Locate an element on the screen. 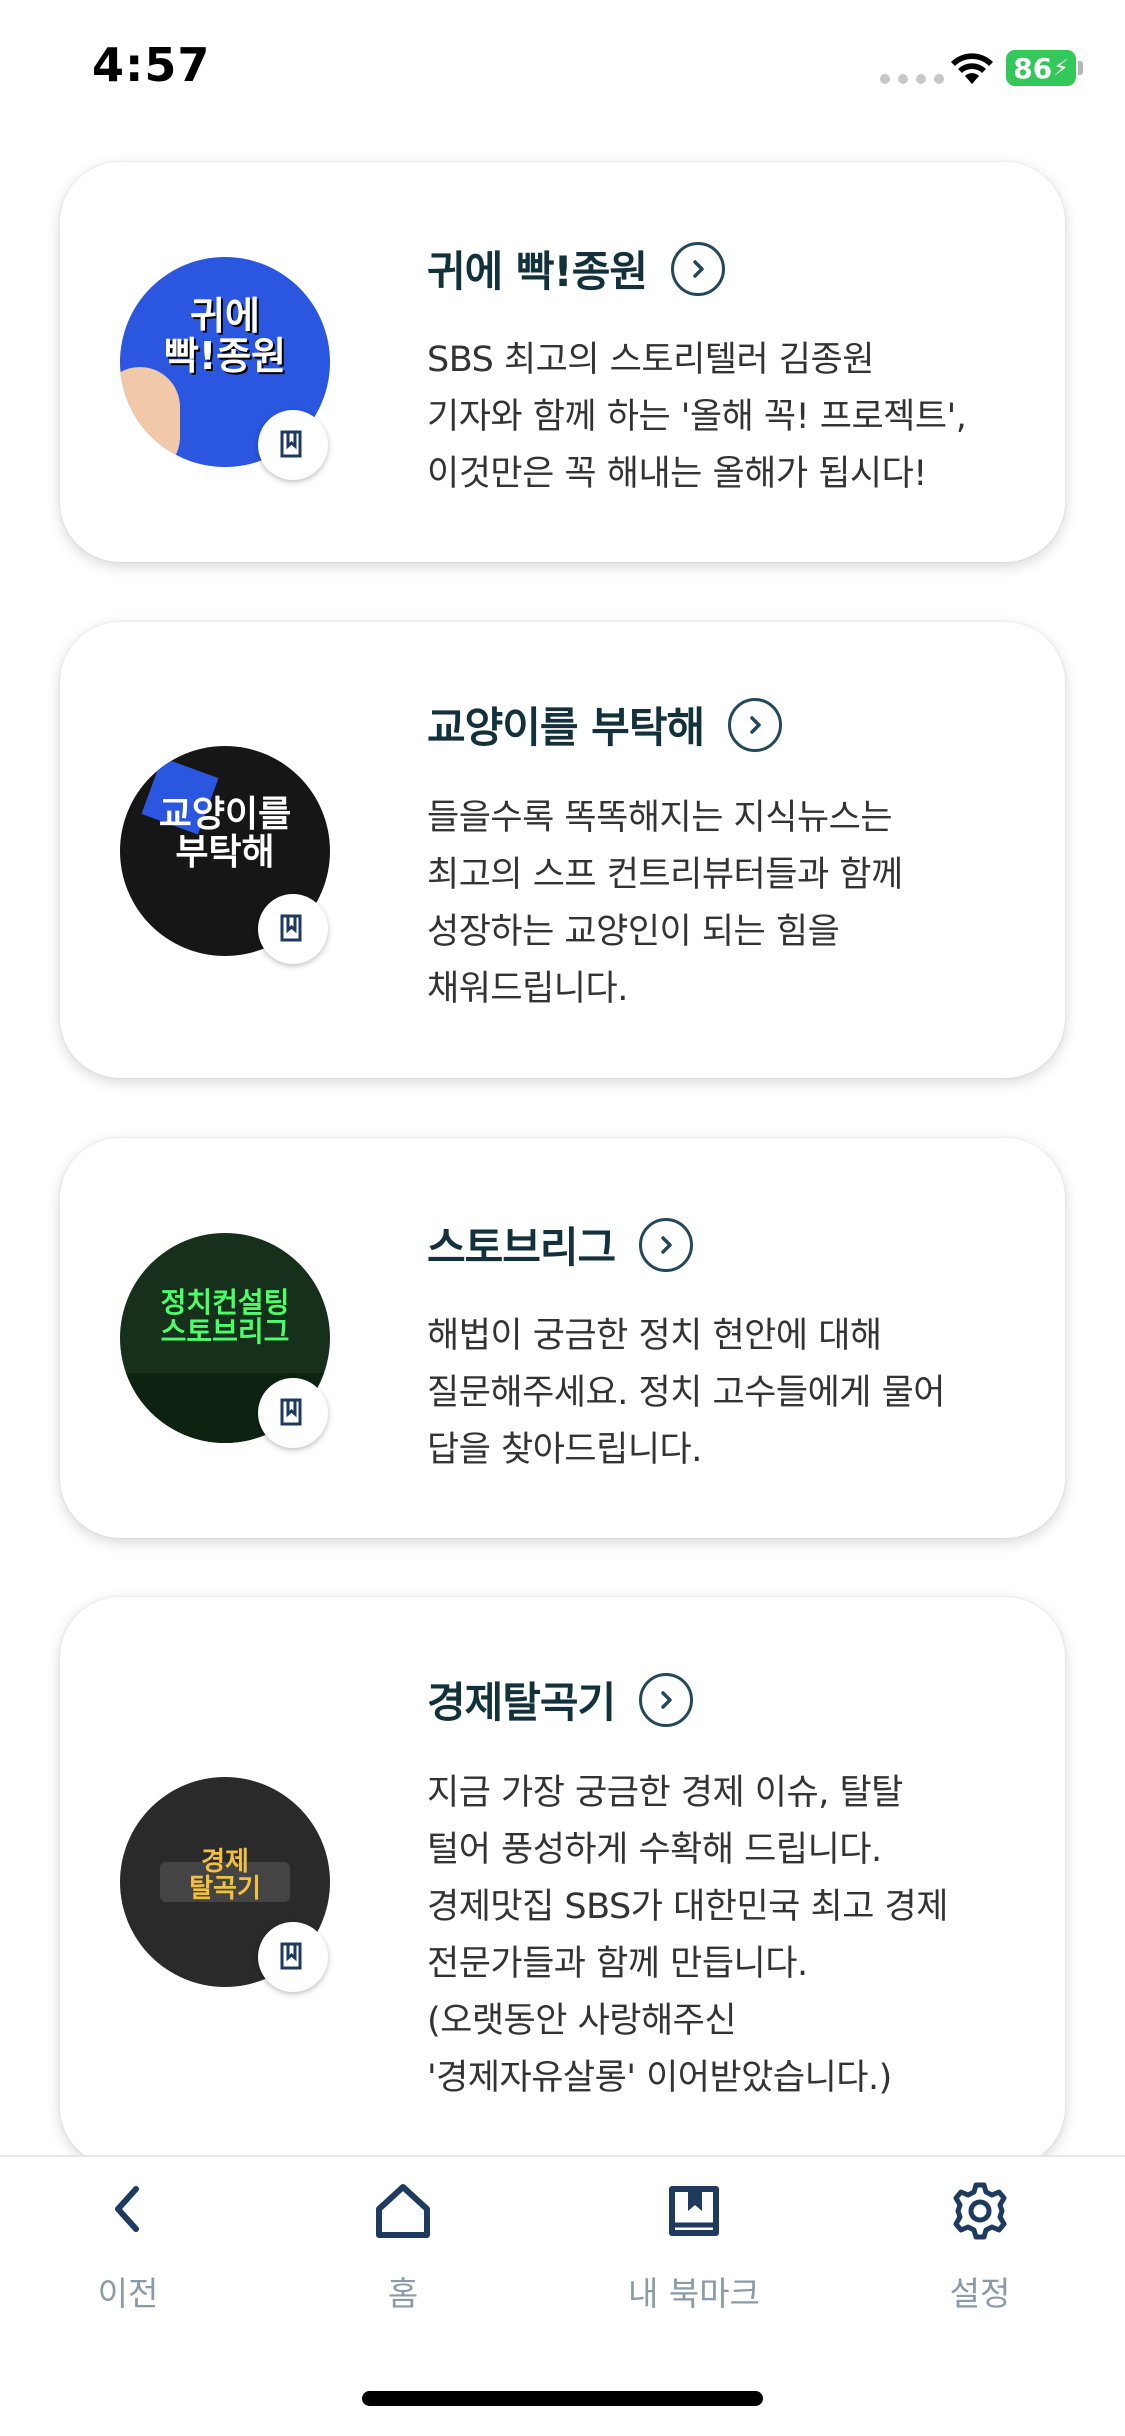 This screenshot has width=1125, height=2436. tab-label: 내 북마크 is located at coordinates (694, 2293).